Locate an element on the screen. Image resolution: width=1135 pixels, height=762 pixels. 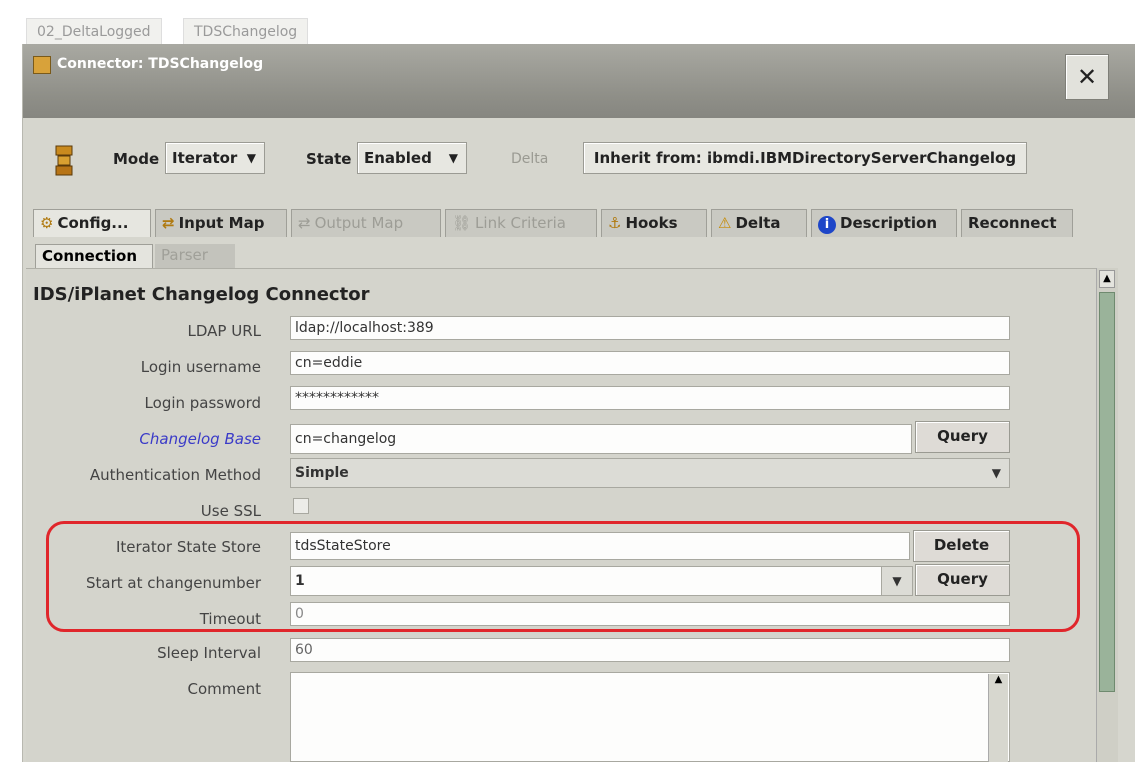
auth-method-label: Authentication Method is located at coordinates (175, 475).